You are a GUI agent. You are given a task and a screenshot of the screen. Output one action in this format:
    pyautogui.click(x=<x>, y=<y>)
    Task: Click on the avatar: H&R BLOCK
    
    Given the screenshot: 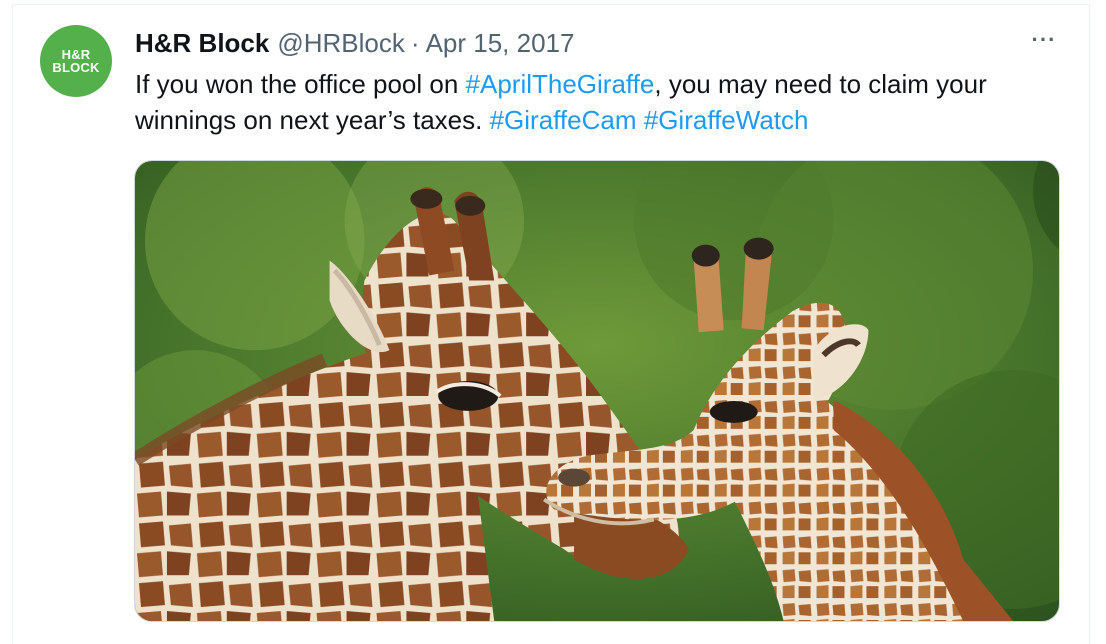 What is the action you would take?
    pyautogui.click(x=76, y=61)
    